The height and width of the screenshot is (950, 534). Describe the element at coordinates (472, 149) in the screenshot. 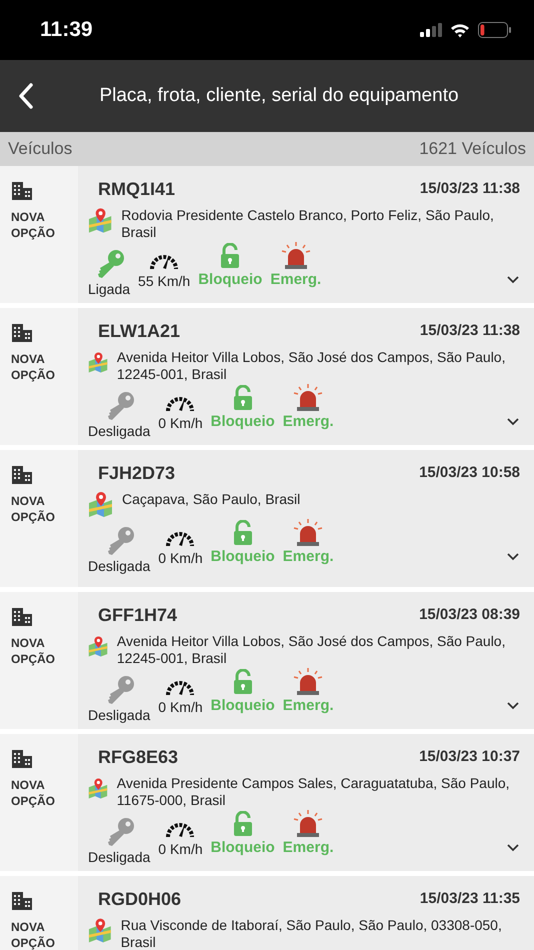

I see `vehicle-count: 1621 Veículos` at that location.